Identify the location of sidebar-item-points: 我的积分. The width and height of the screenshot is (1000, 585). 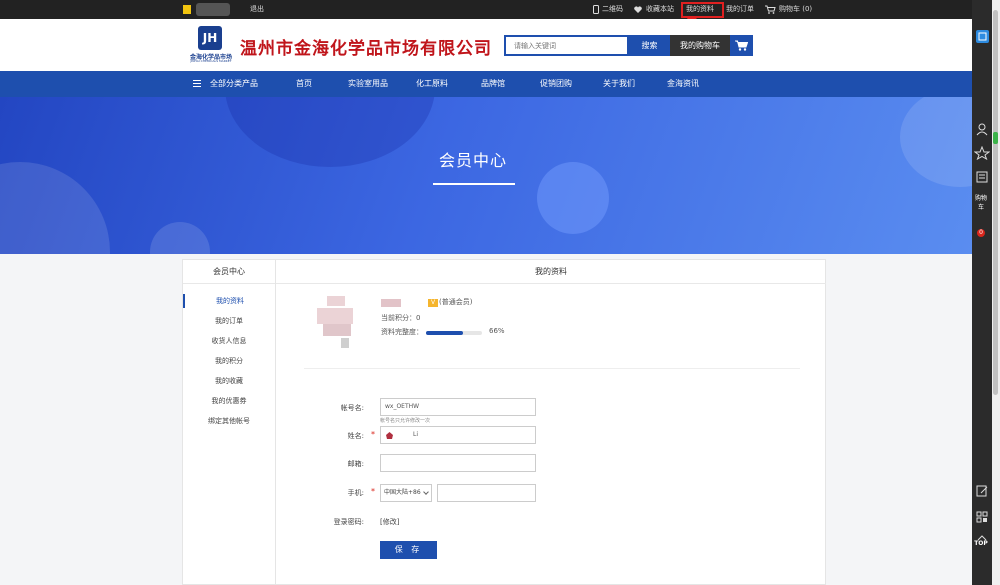
(229, 361).